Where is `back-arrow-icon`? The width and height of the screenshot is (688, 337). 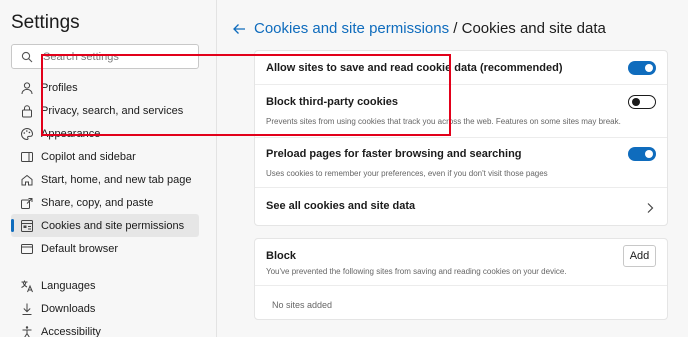 back-arrow-icon is located at coordinates (239, 29).